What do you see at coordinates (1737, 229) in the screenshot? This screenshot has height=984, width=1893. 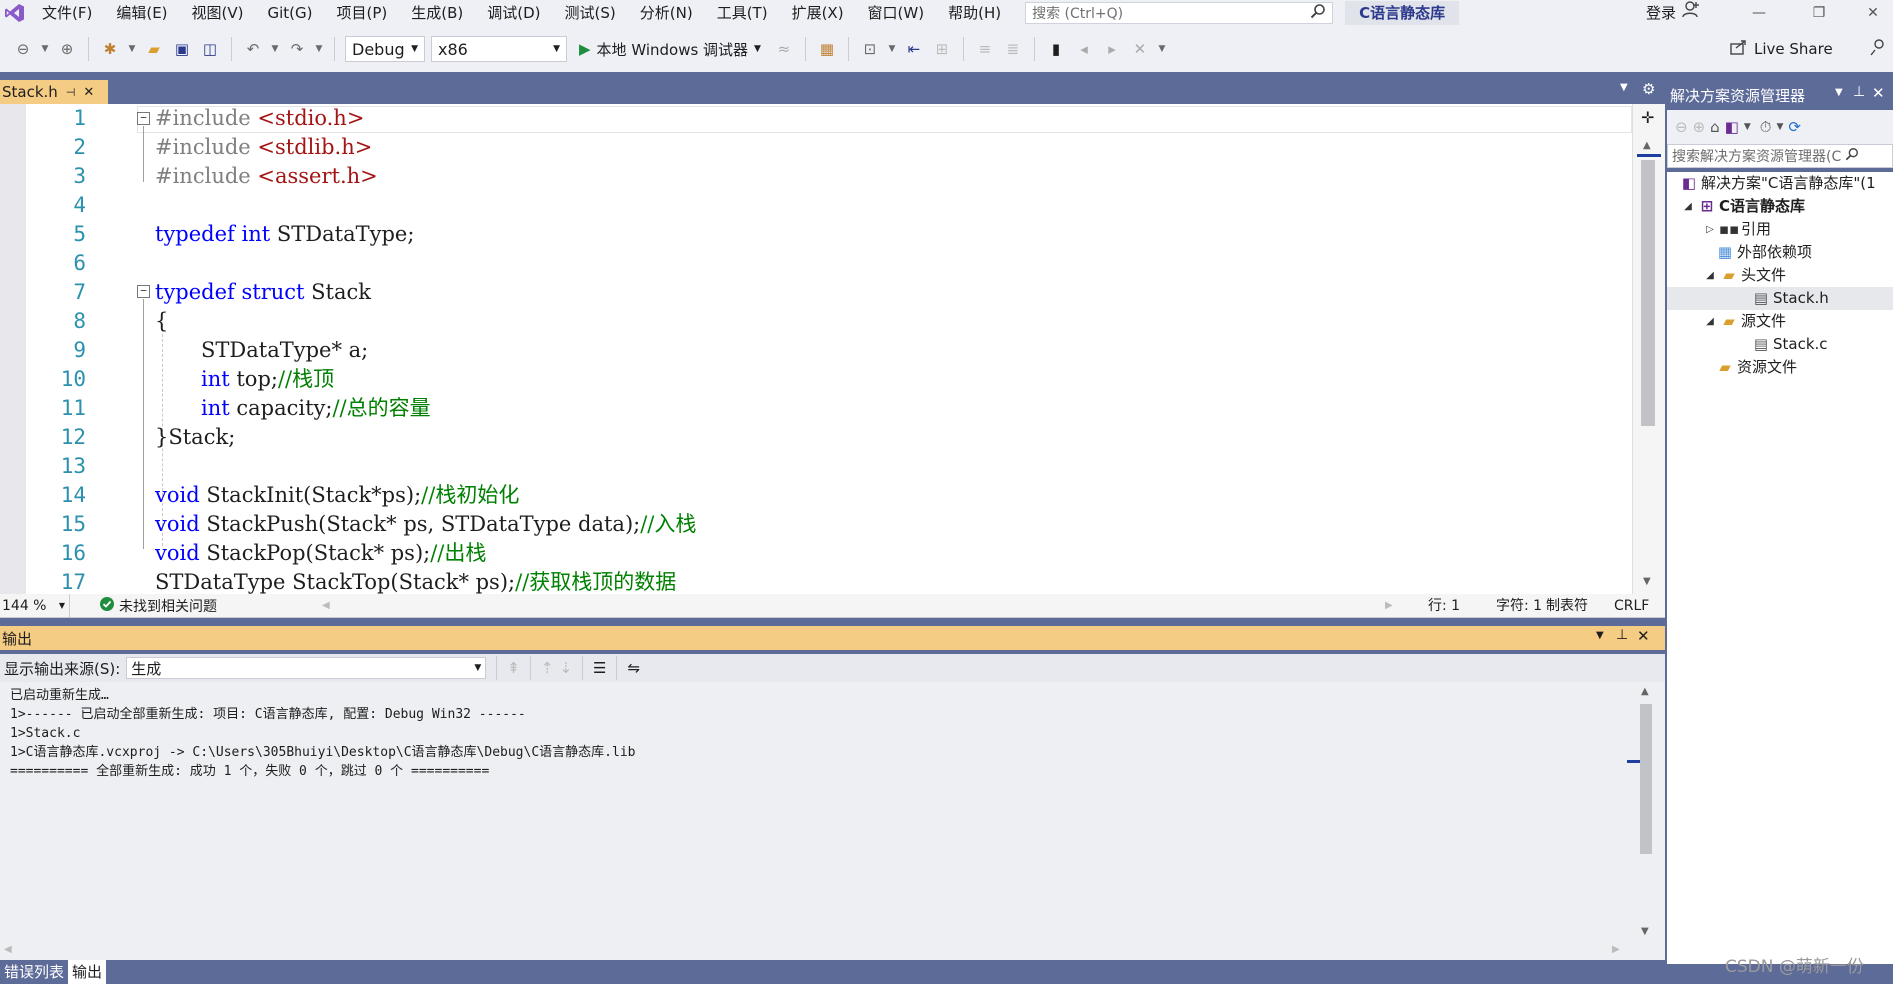 I see `tree-references: ▷ ▪▪ 引用` at bounding box center [1737, 229].